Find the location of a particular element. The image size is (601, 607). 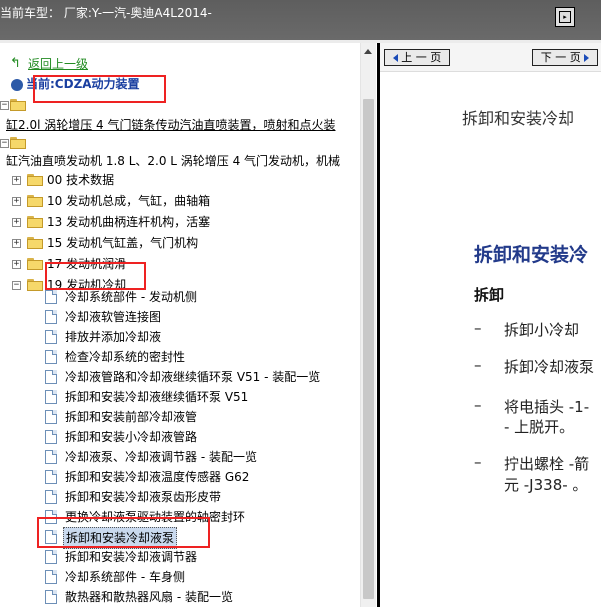

scroll-up-icon is located at coordinates (368, 51).